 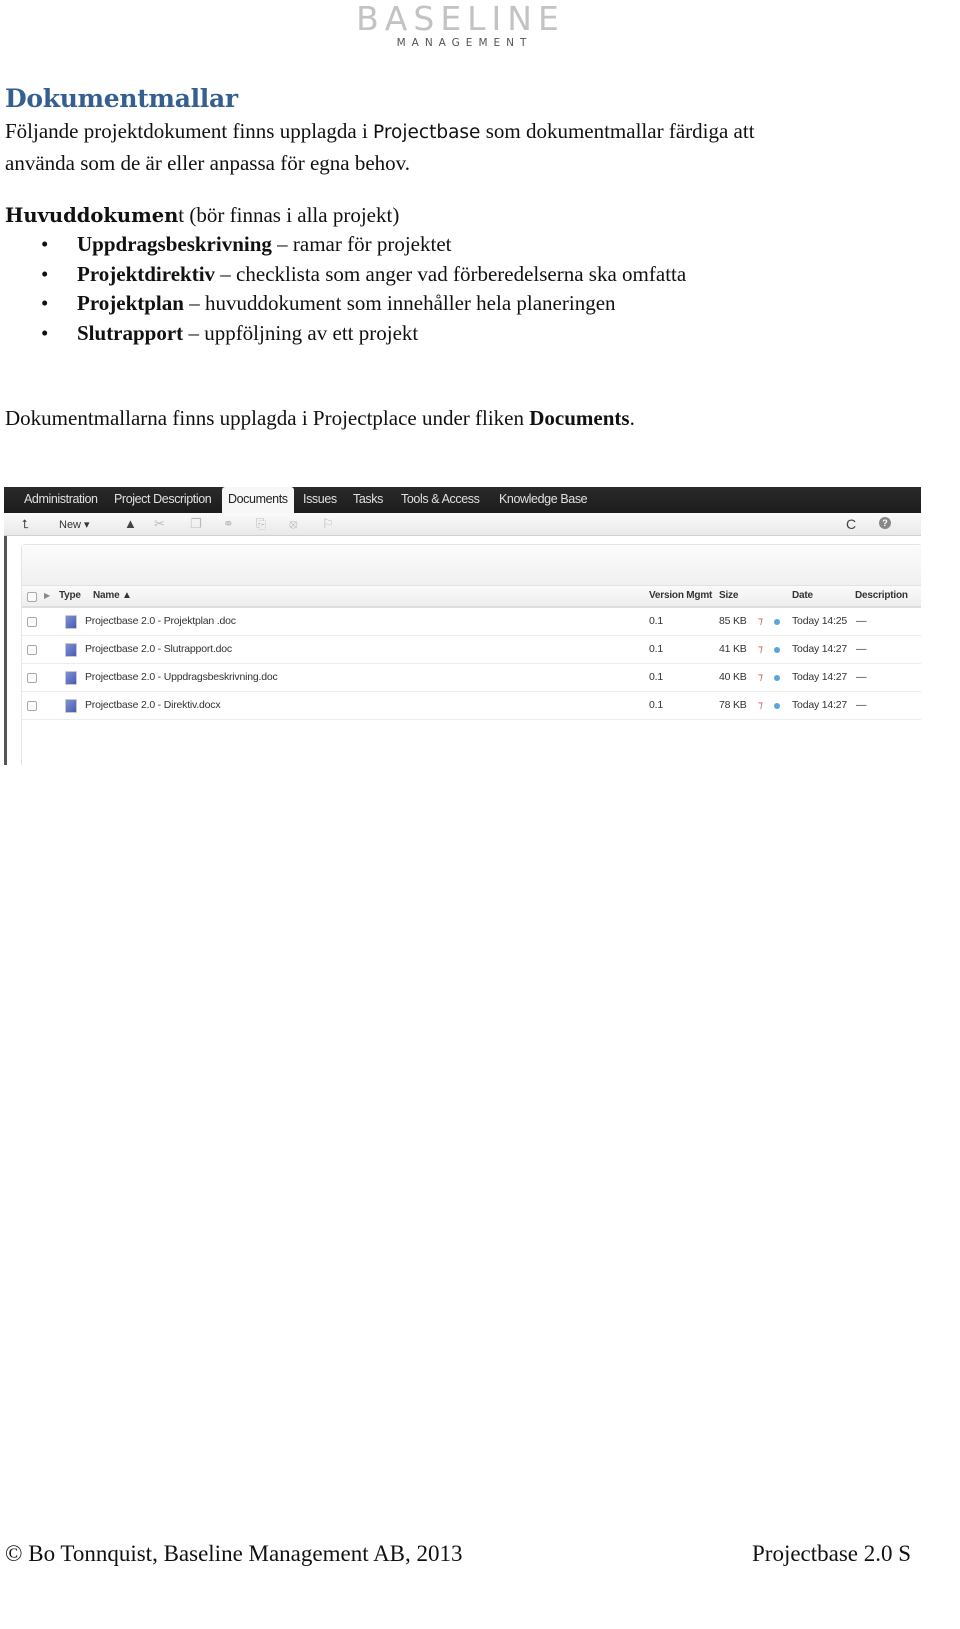 What do you see at coordinates (112, 596) in the screenshot?
I see `column-name: Name ▲` at bounding box center [112, 596].